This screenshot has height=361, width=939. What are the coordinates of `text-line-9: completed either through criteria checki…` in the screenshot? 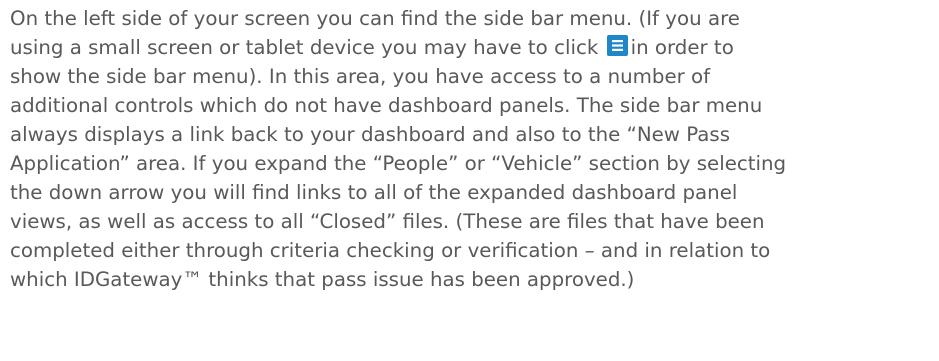 It's located at (390, 250).